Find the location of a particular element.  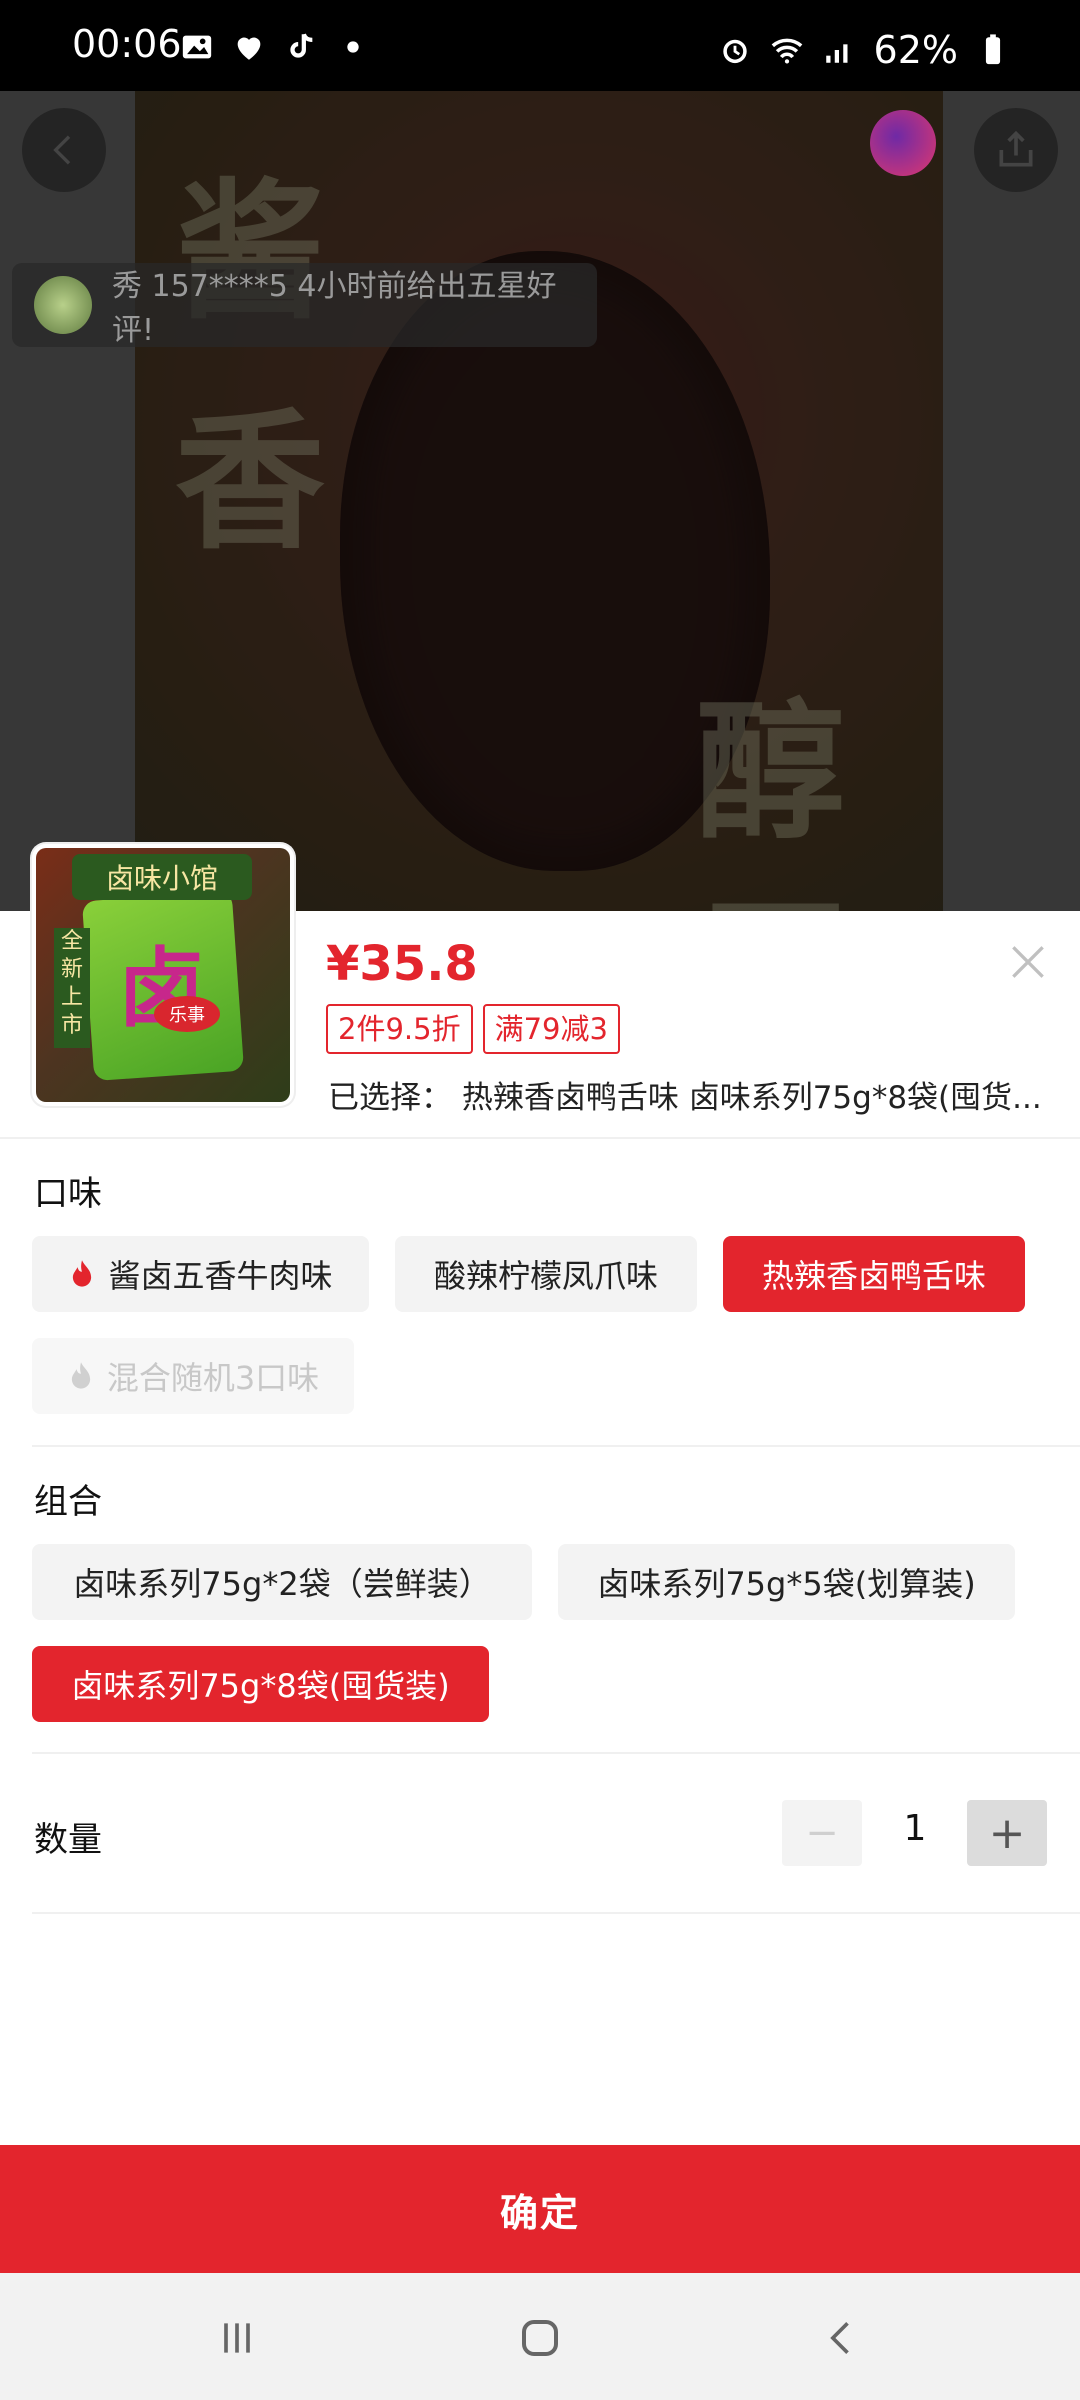

thumb-sign-text: 卤味小馆 is located at coordinates (162, 877).